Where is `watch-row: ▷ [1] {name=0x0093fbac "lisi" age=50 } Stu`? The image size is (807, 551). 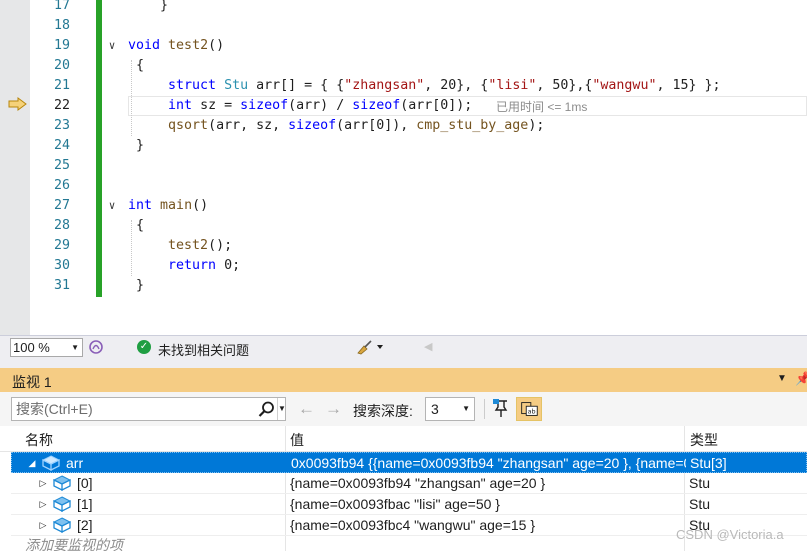
watch-row: ▷ [1] {name=0x0093fbac "lisi" age=50 } Stu is located at coordinates (409, 504).